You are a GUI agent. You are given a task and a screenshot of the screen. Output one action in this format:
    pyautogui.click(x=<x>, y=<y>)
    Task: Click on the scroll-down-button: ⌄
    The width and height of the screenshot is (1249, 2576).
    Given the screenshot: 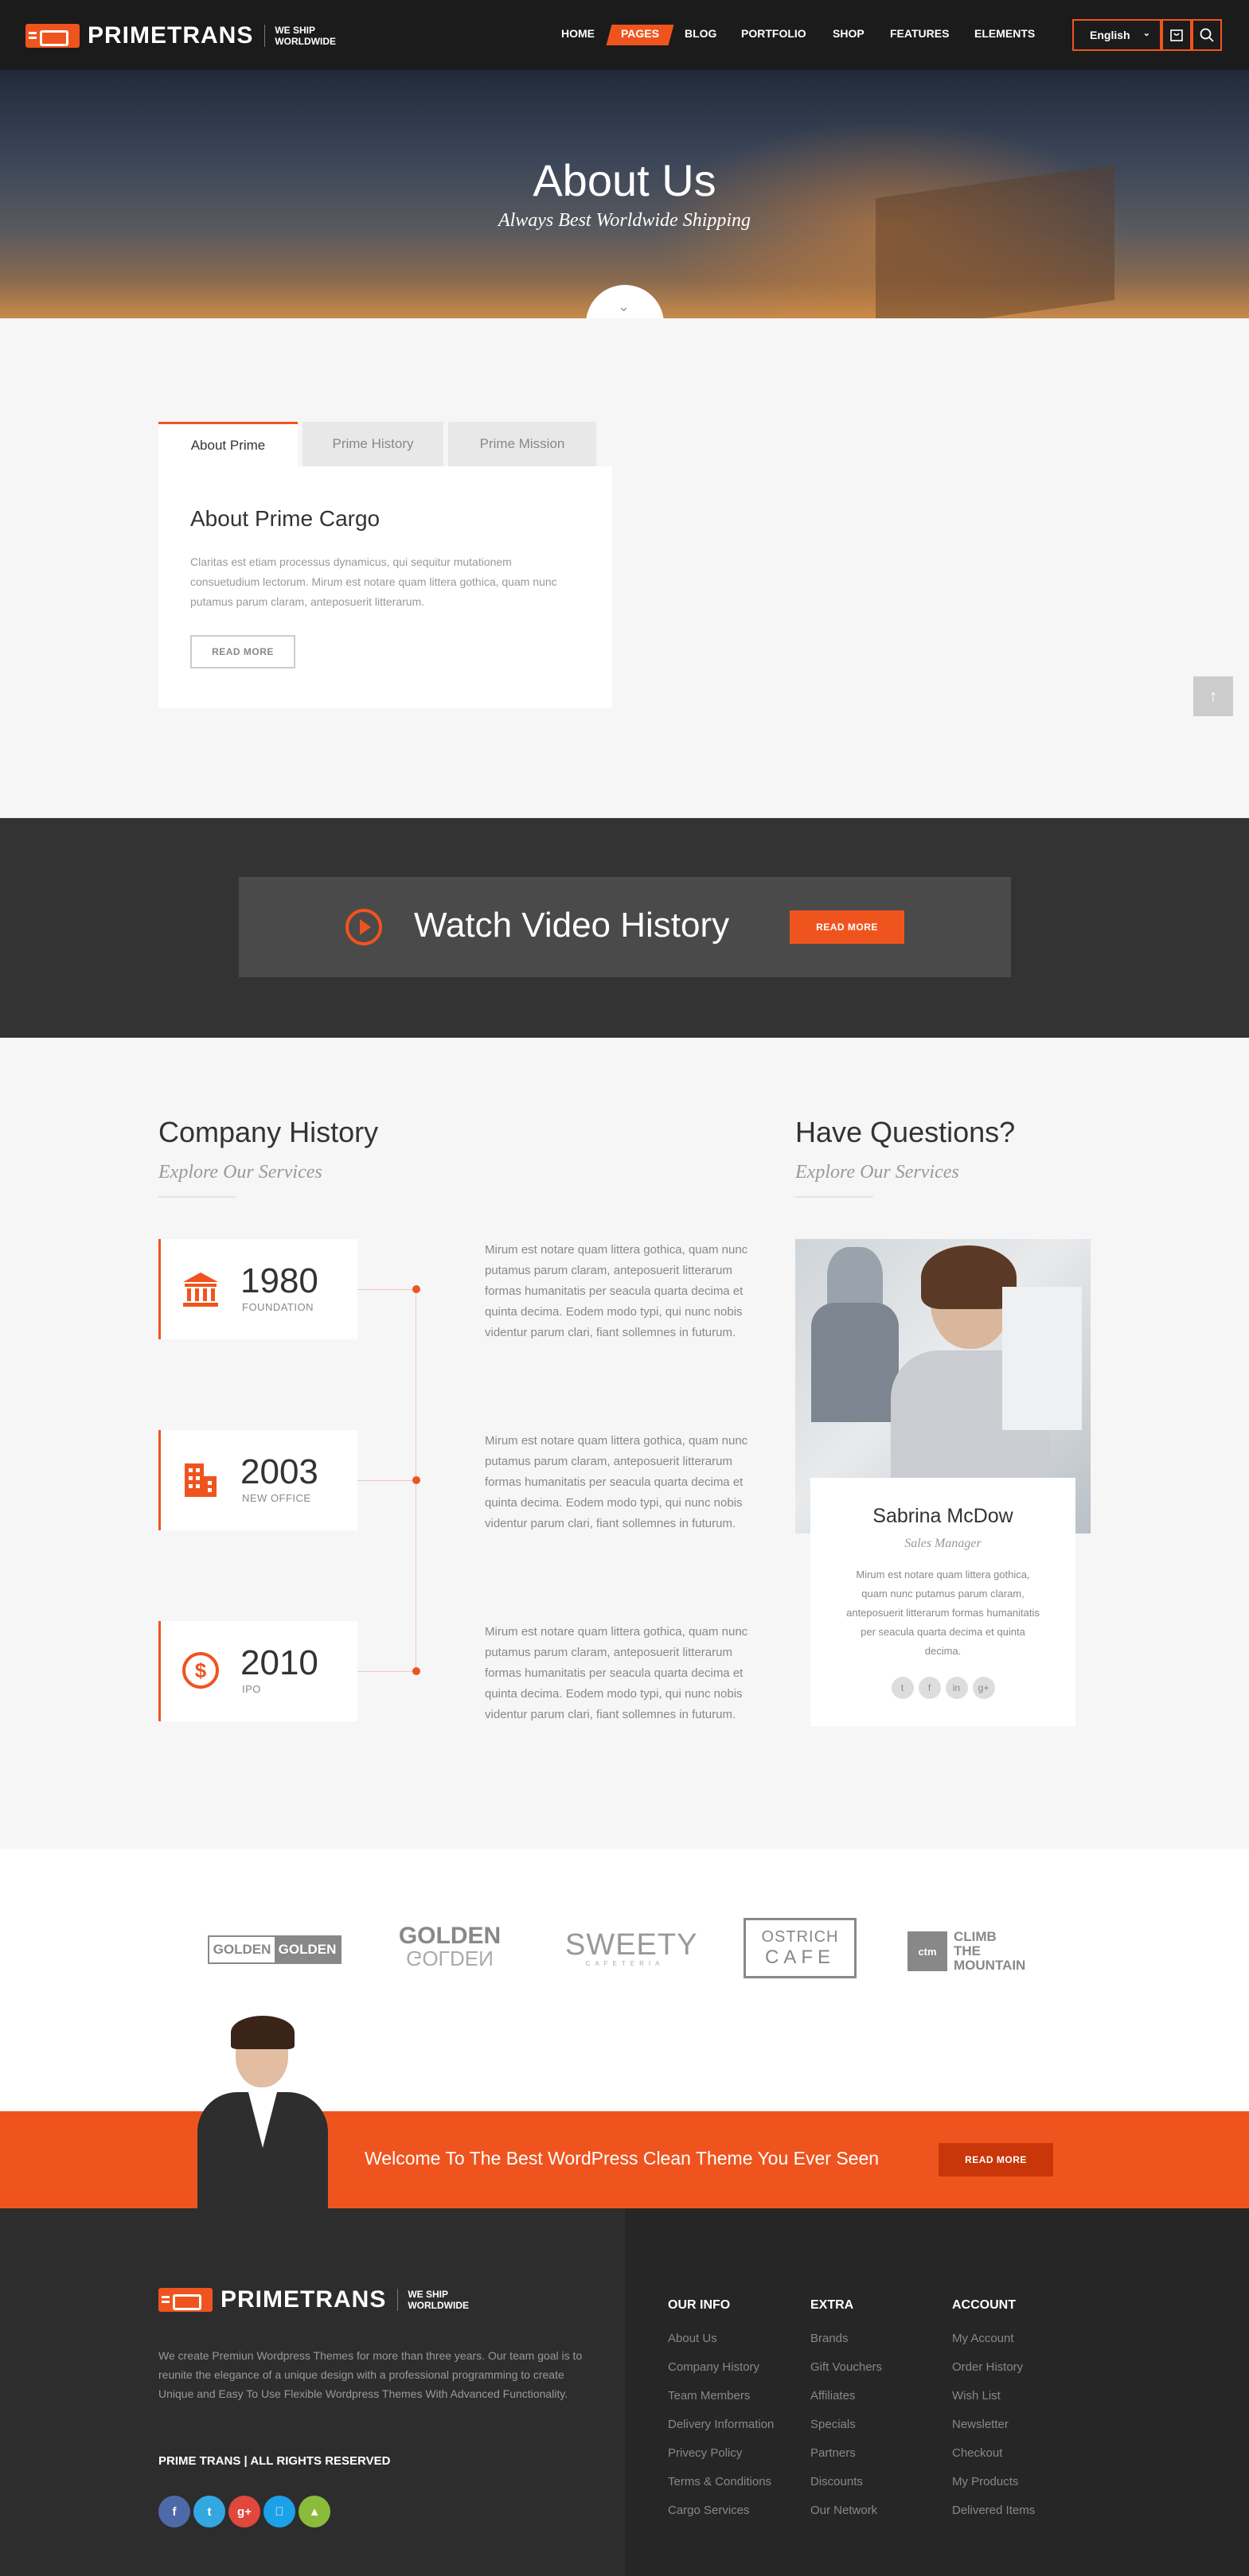 What is the action you would take?
    pyautogui.click(x=625, y=301)
    